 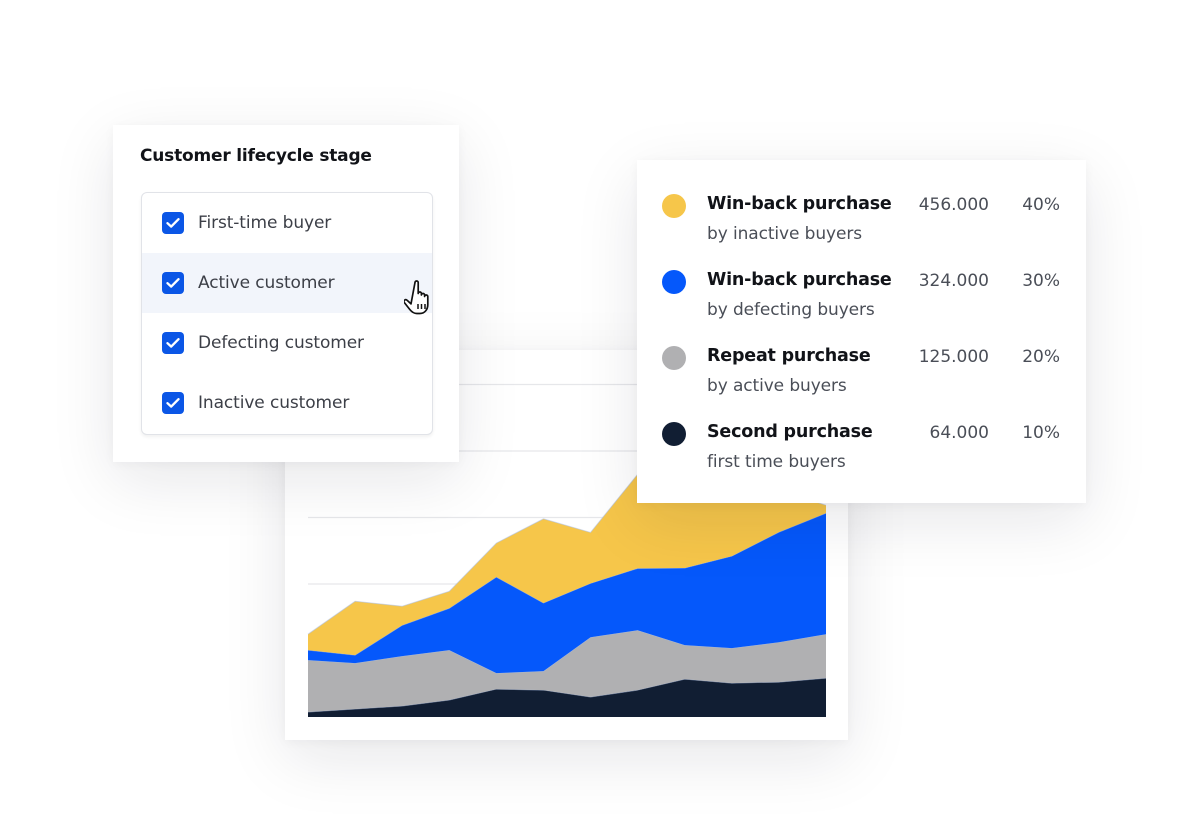 I want to click on filter-item-first-time-buyer: First-time buyer, so click(x=287, y=223).